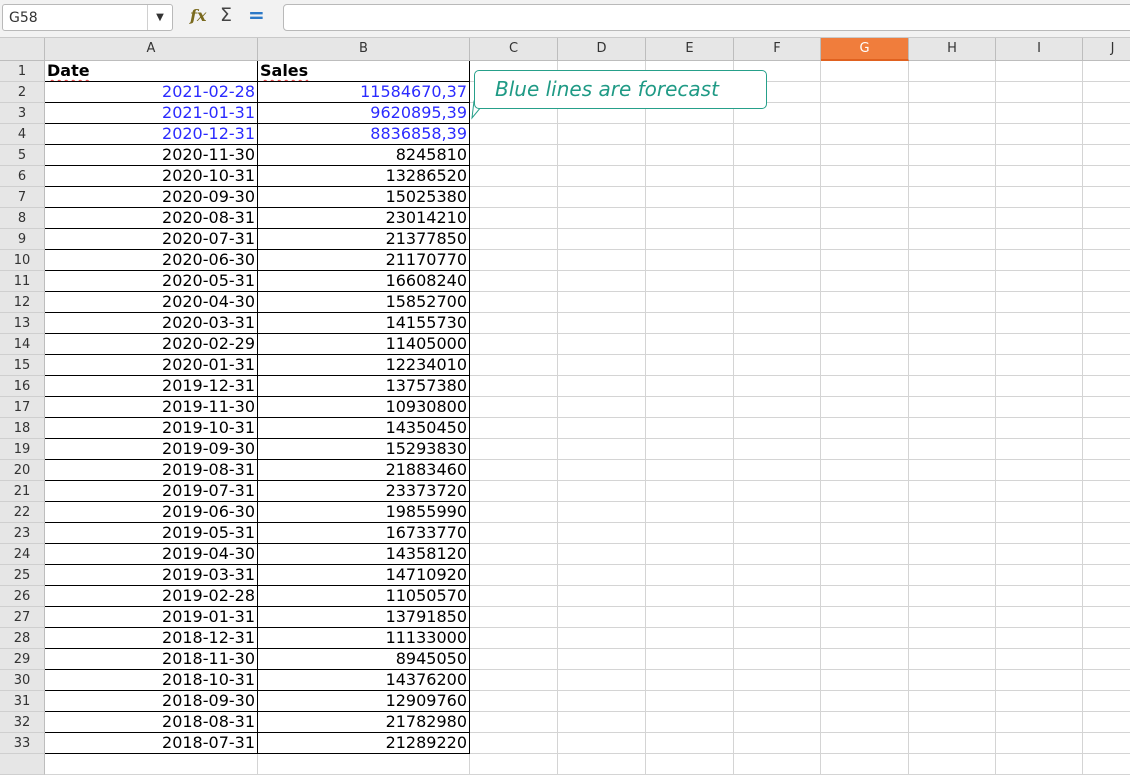 This screenshot has width=1130, height=775. Describe the element at coordinates (151, 71) in the screenshot. I see `date-header-cell: Date` at that location.